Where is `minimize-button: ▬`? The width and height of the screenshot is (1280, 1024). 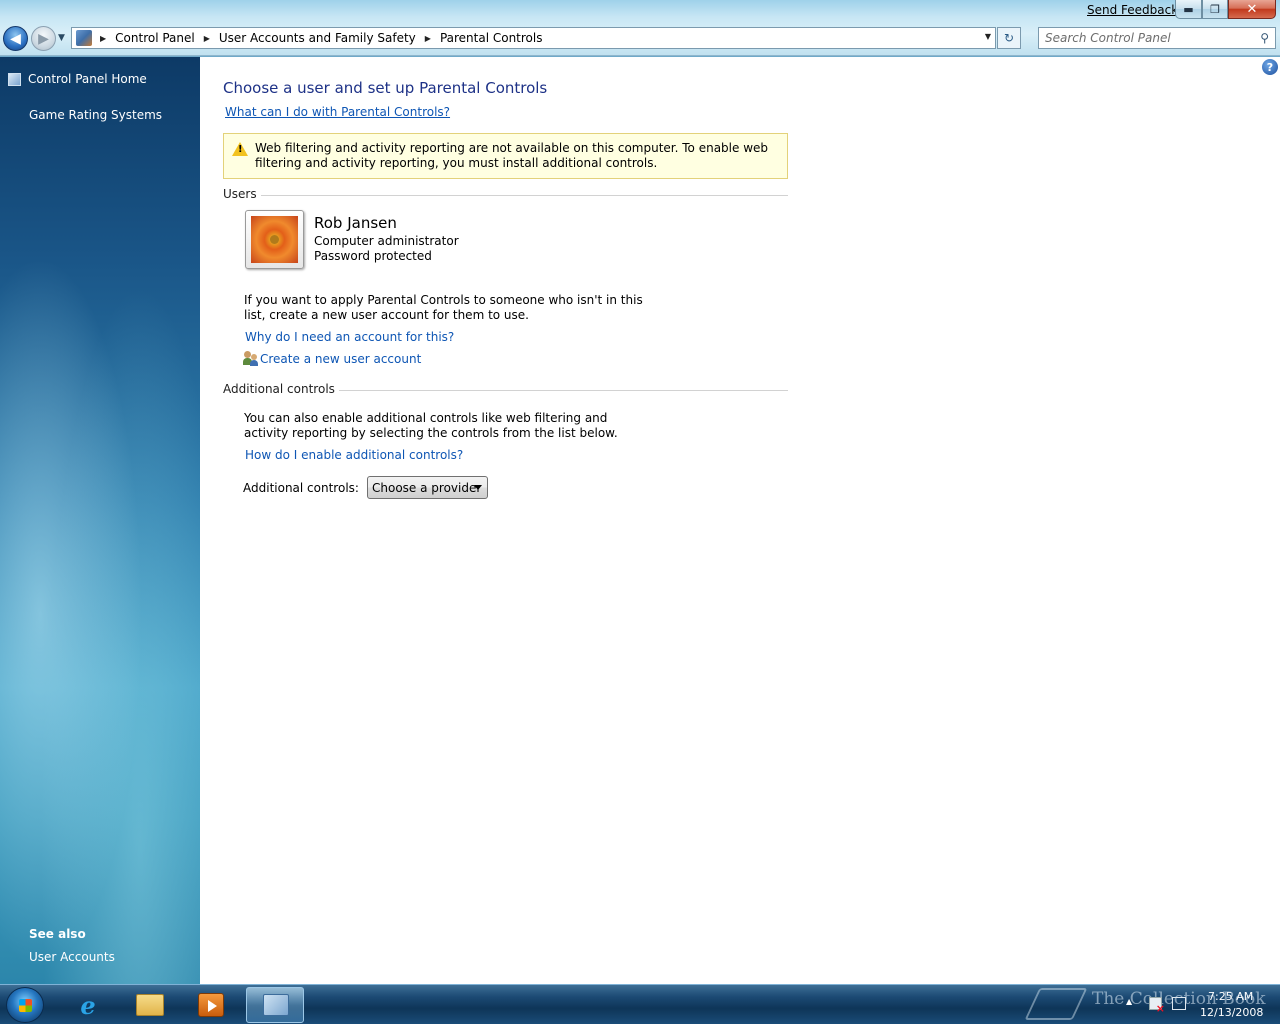
minimize-button: ▬ is located at coordinates (1188, 9).